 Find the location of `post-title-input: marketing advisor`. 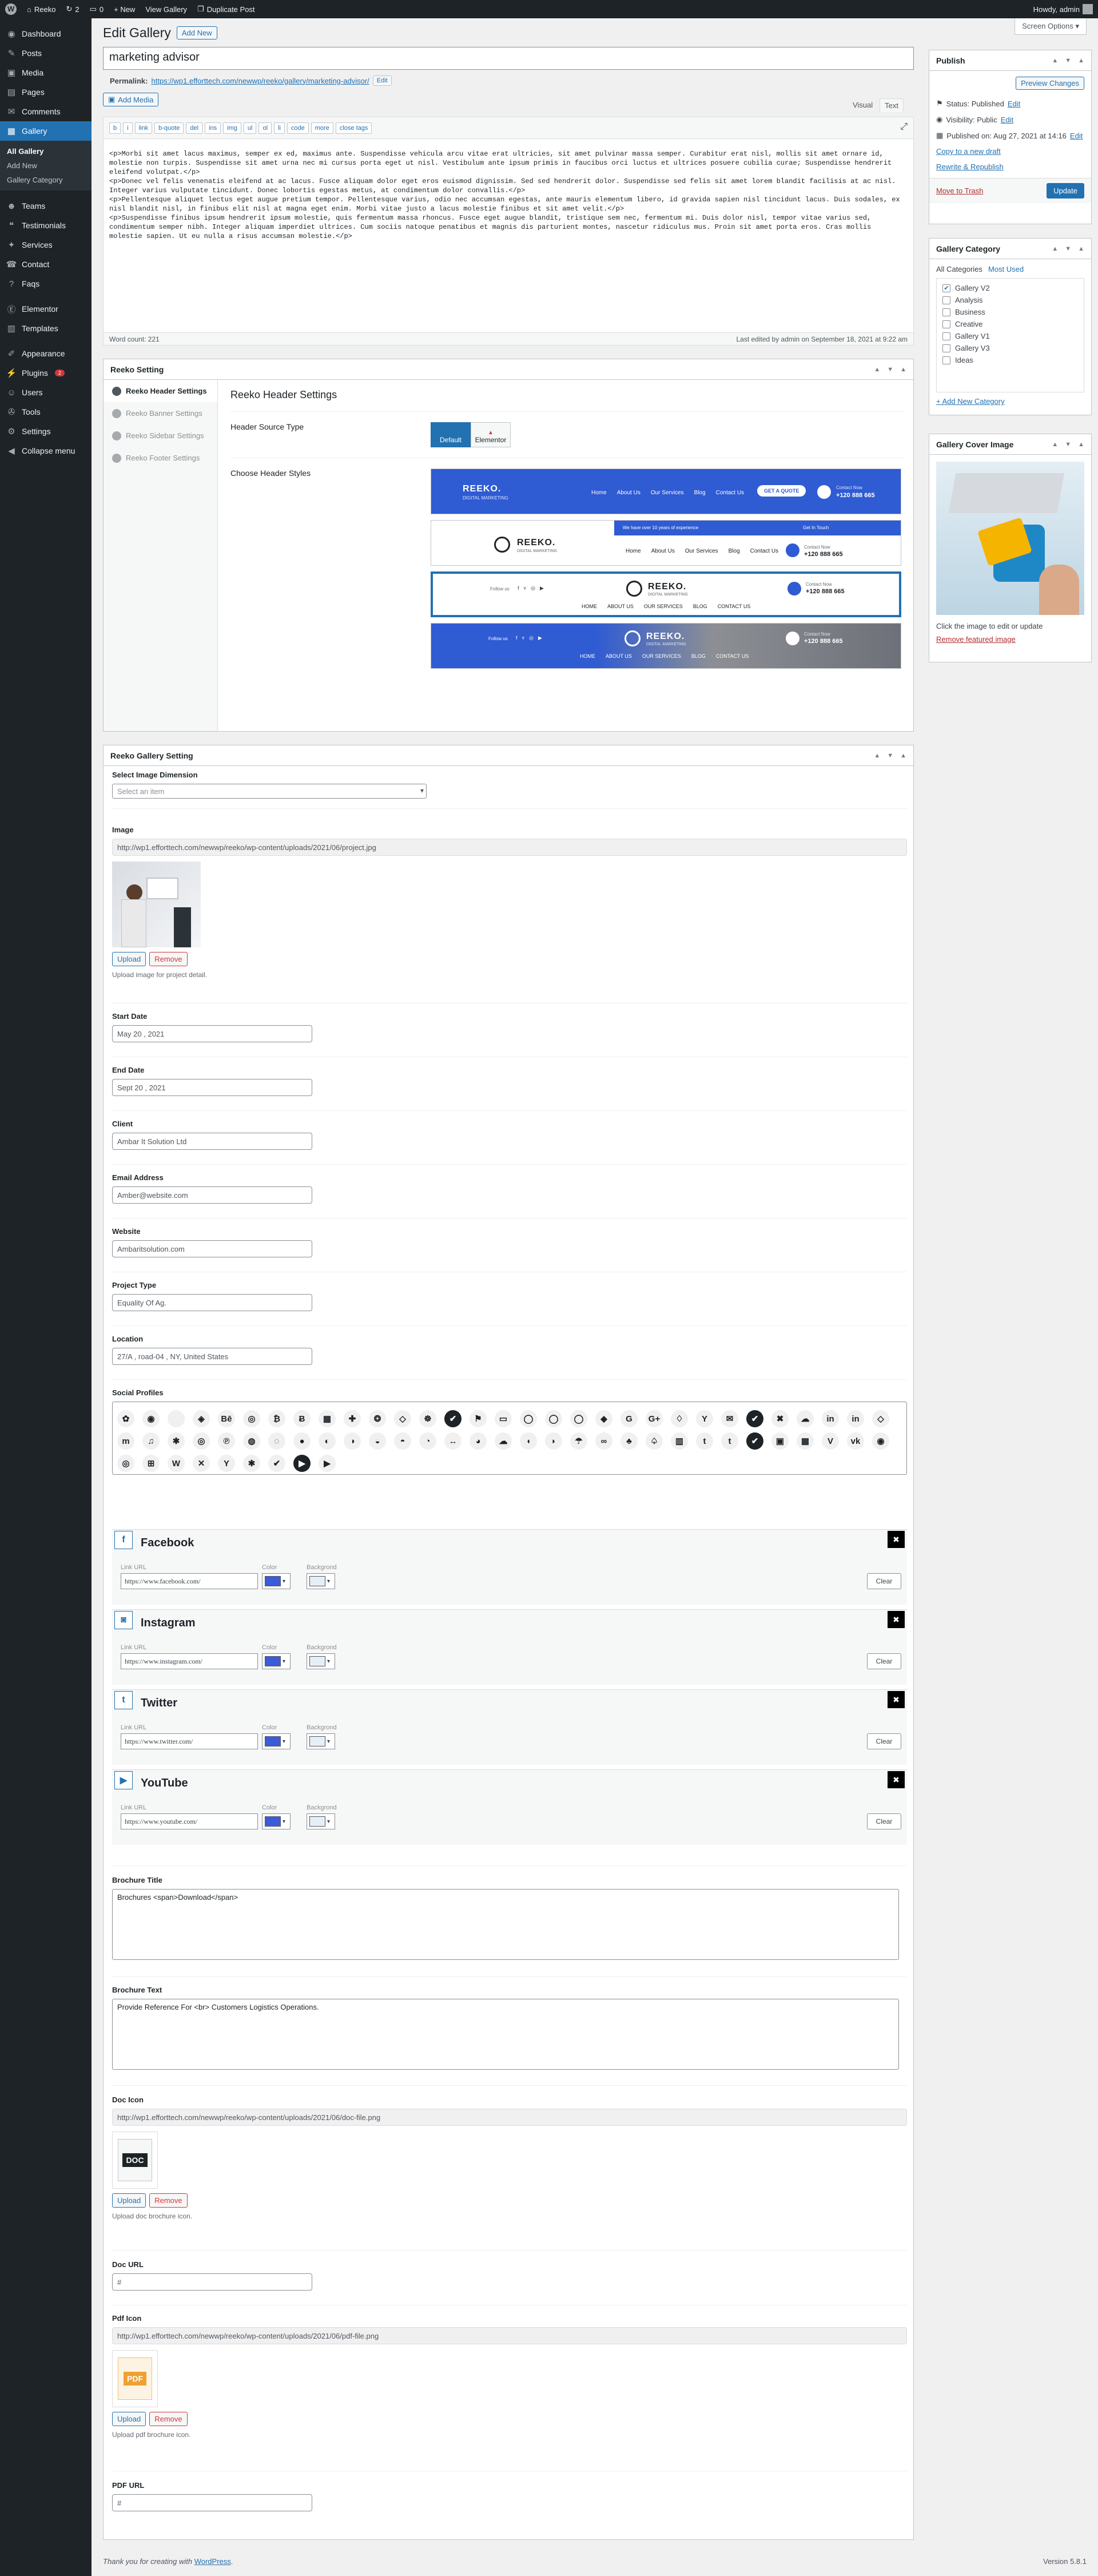

post-title-input: marketing advisor is located at coordinates (508, 58).